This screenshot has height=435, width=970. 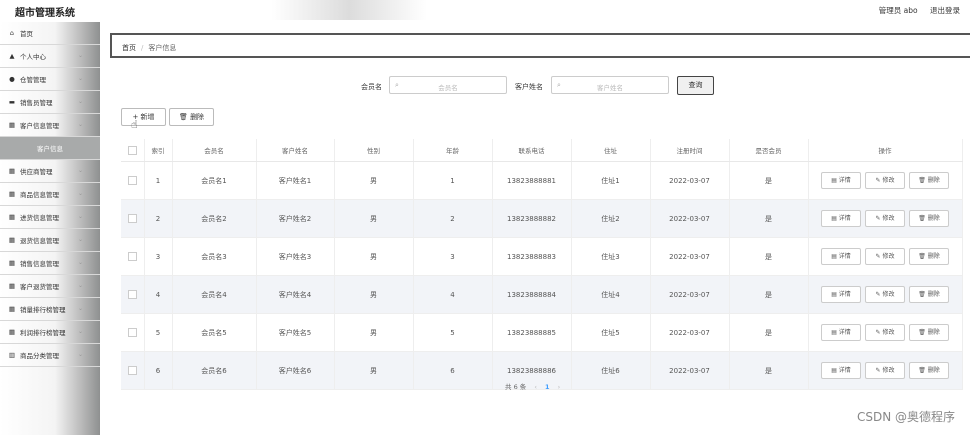 I want to click on table-cell: 2, so click(x=453, y=218).